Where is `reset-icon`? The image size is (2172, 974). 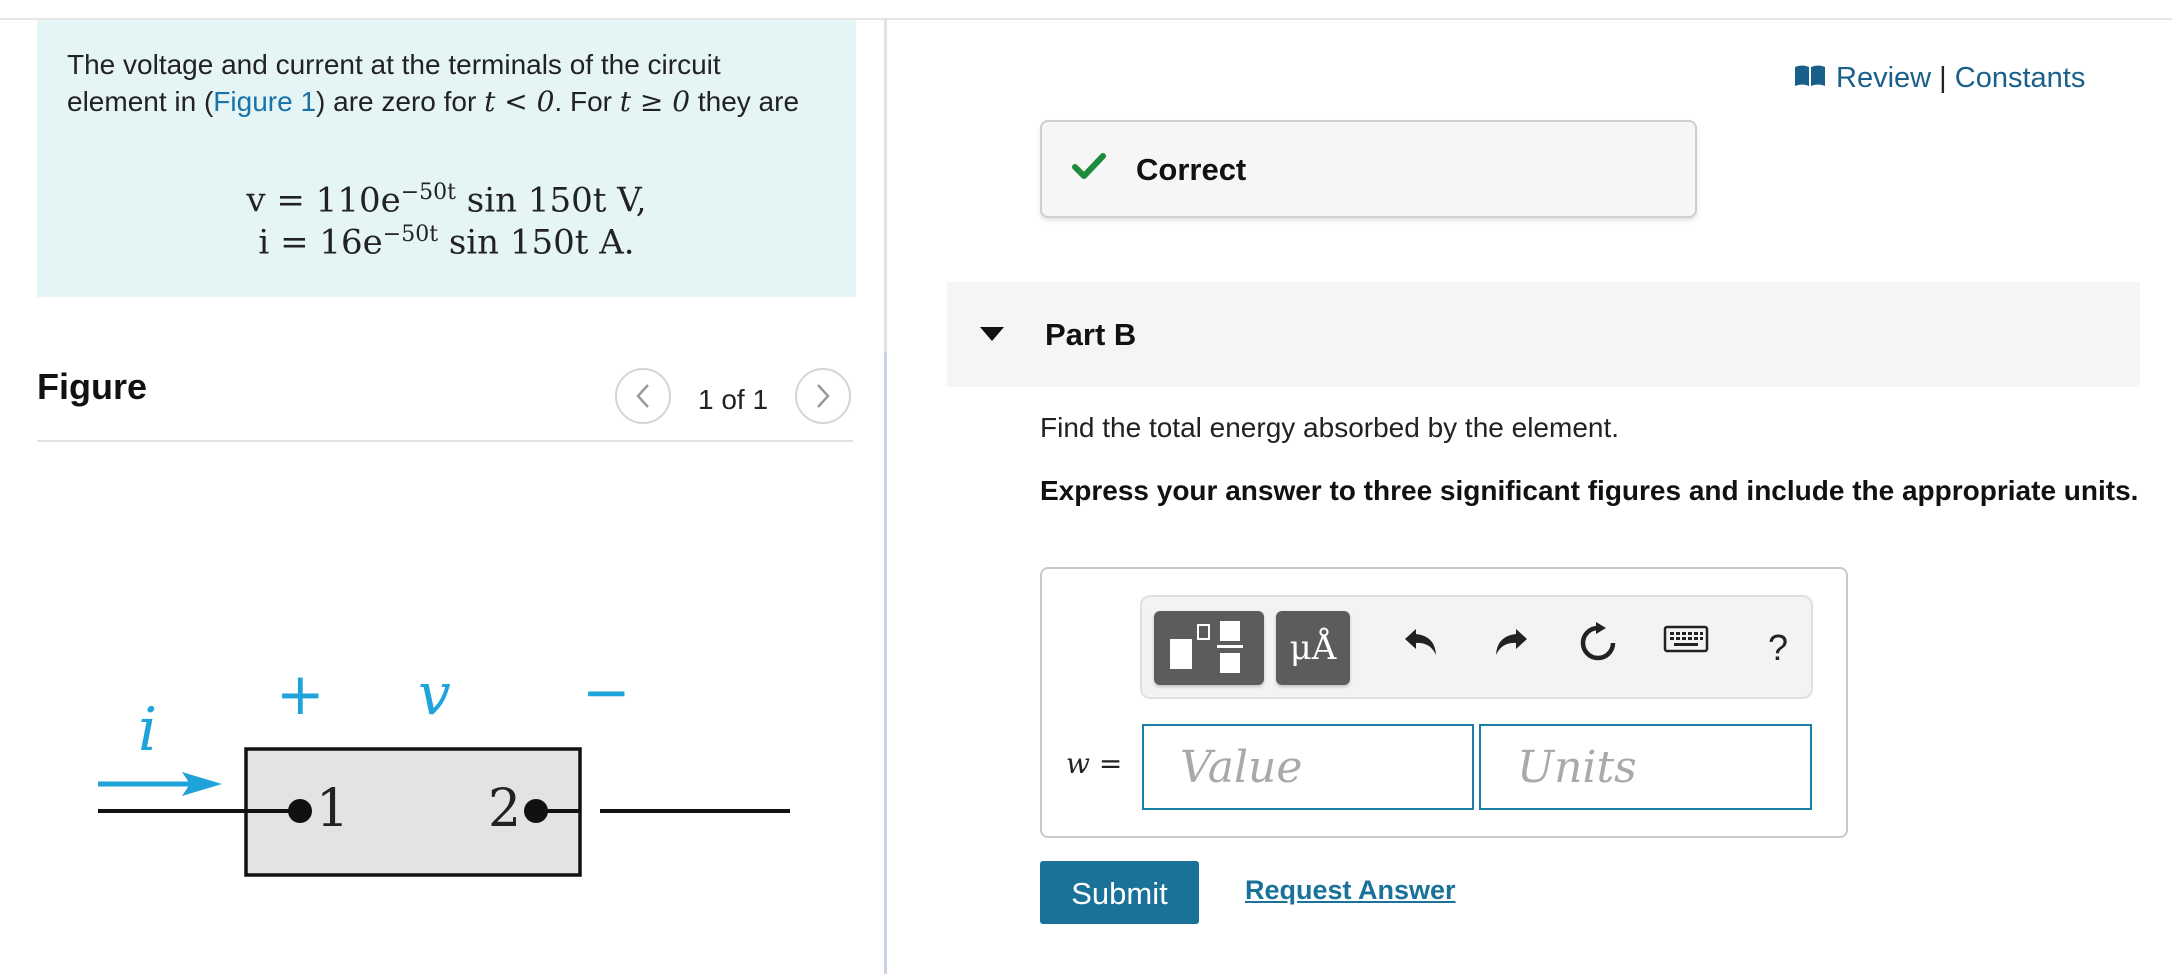
reset-icon is located at coordinates (1598, 641).